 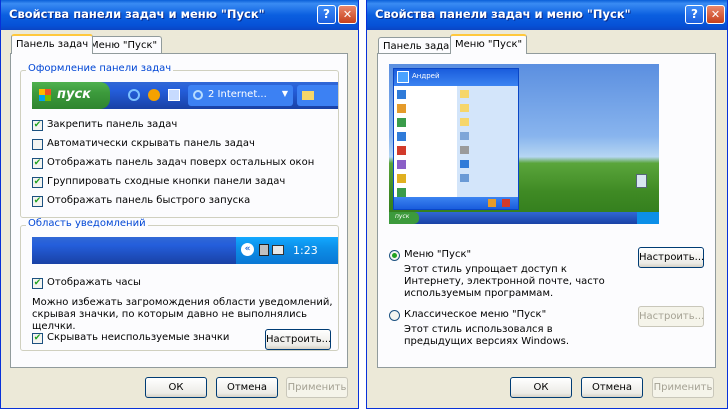 I want to click on gear-icon, so click(x=464, y=150).